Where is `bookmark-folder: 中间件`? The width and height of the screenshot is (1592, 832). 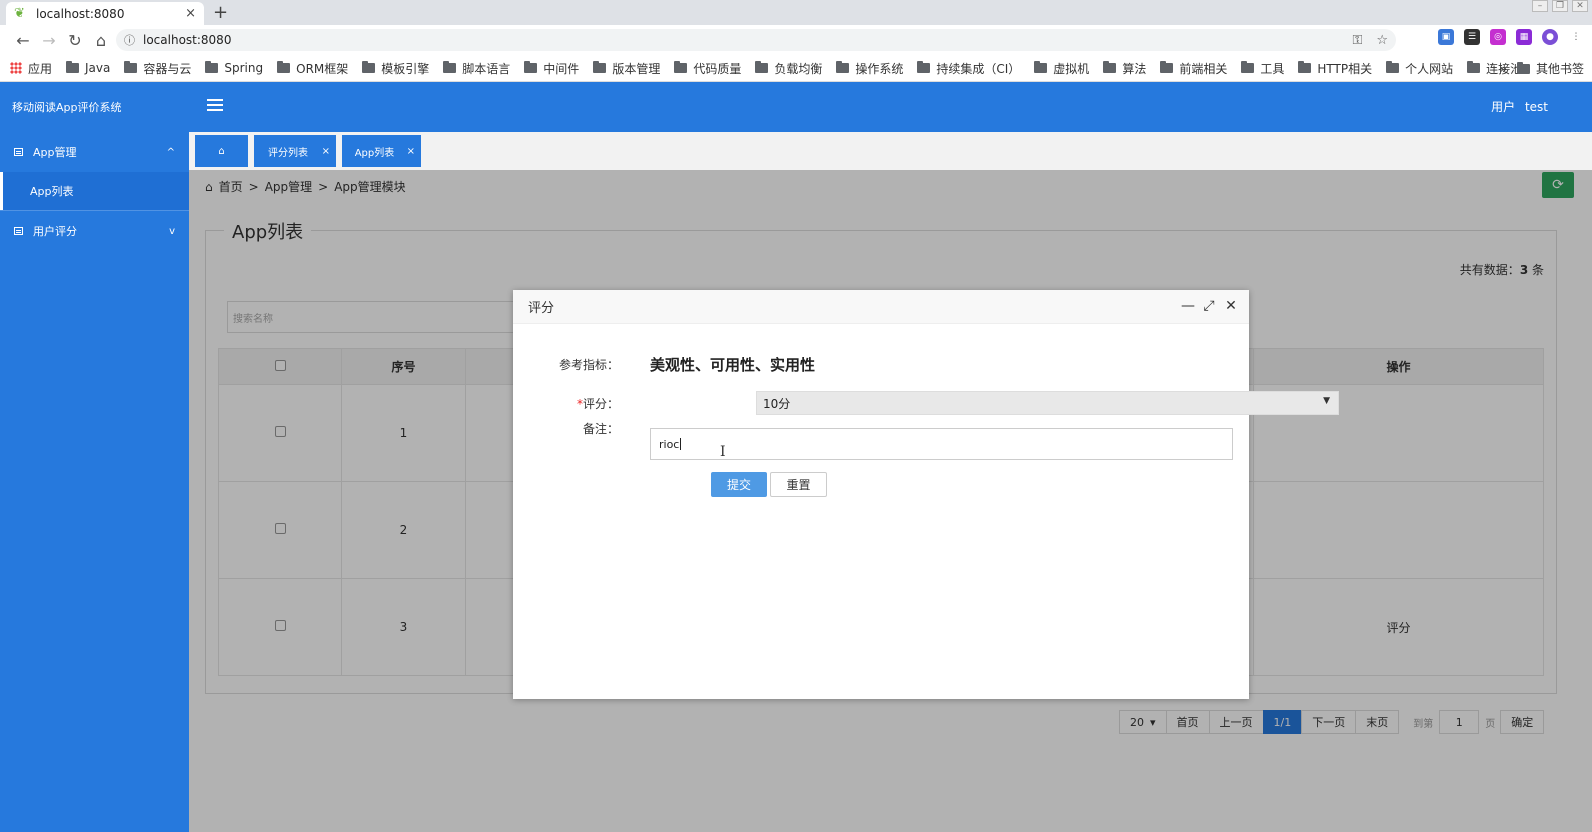
bookmark-folder: 中间件 is located at coordinates (551, 68).